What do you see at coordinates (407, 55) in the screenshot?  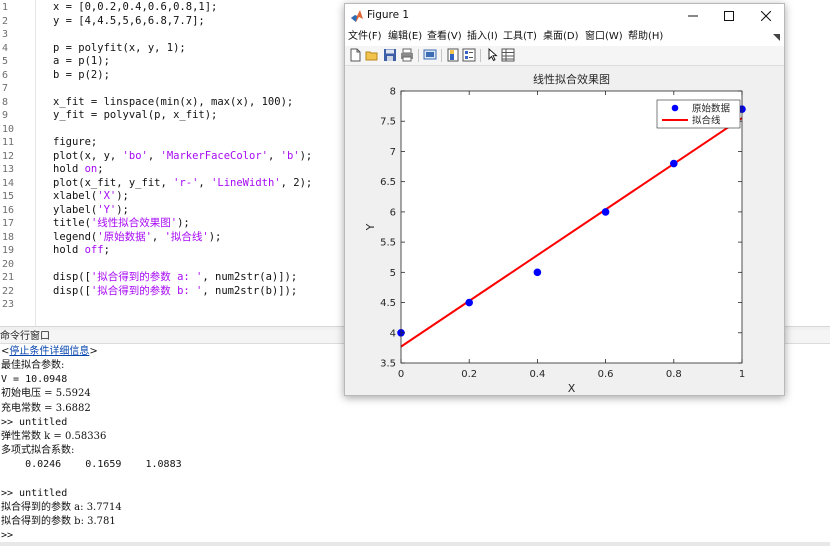 I see `print-icon` at bounding box center [407, 55].